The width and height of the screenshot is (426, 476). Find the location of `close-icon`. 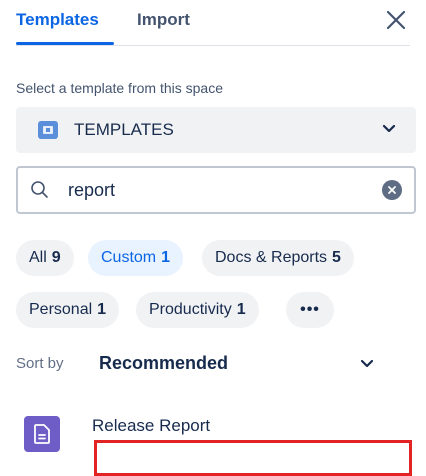

close-icon is located at coordinates (396, 20).